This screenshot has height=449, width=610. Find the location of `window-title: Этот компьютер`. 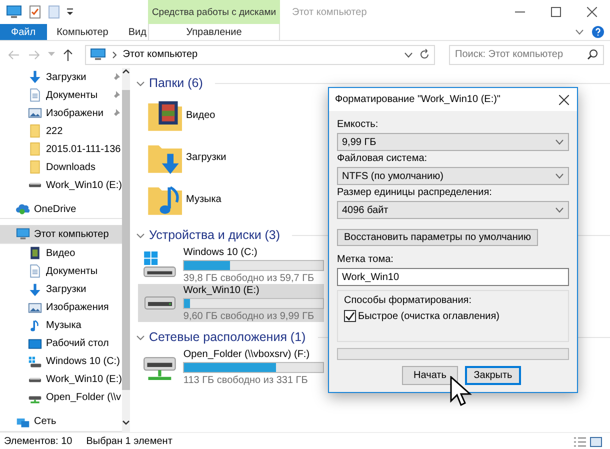

window-title: Этот компьютер is located at coordinates (330, 12).